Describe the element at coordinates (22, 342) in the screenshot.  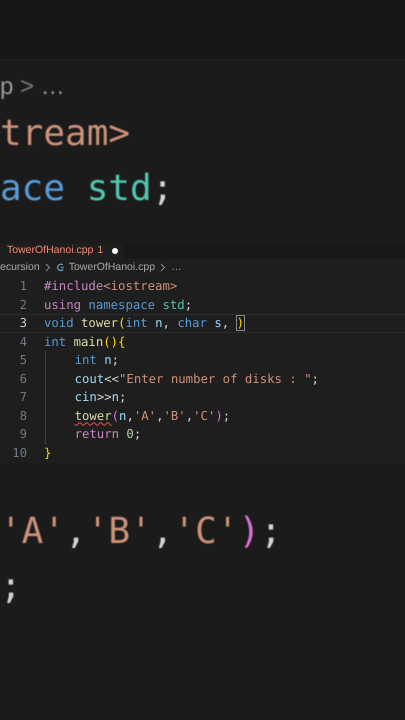
I see `line-number: 4` at that location.